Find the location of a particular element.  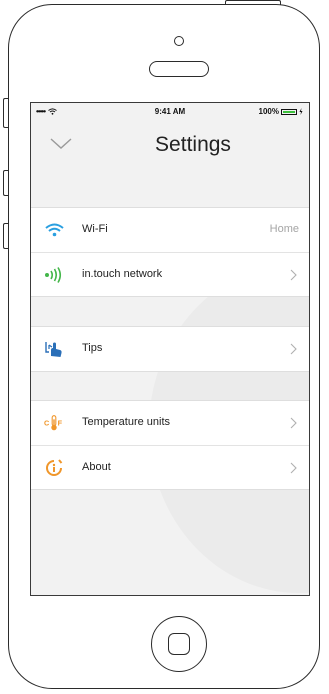

home-button-square is located at coordinates (179, 644).